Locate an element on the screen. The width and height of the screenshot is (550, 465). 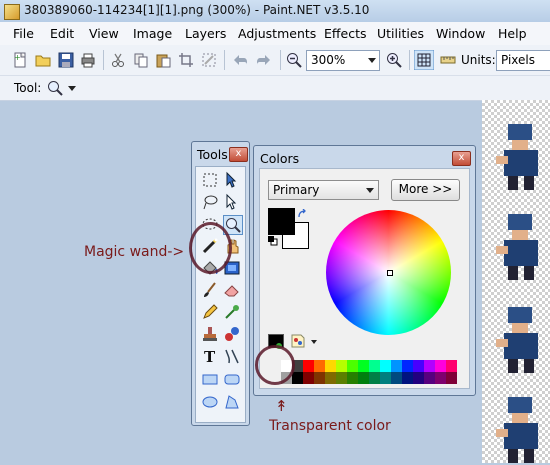
eraser-icon is located at coordinates (232, 290).